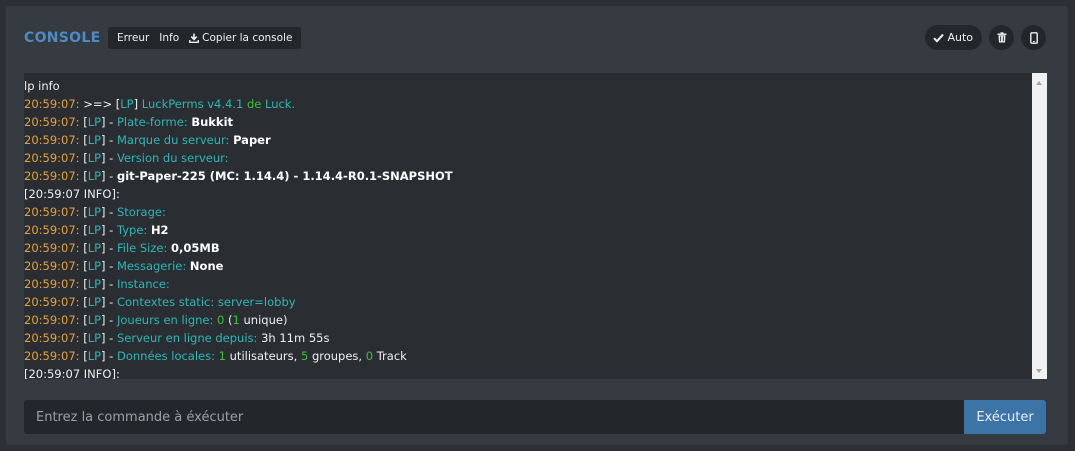  I want to click on console-line: 20:59:07: [LP] - Plate-forme: Bukkit, so click(528, 122).